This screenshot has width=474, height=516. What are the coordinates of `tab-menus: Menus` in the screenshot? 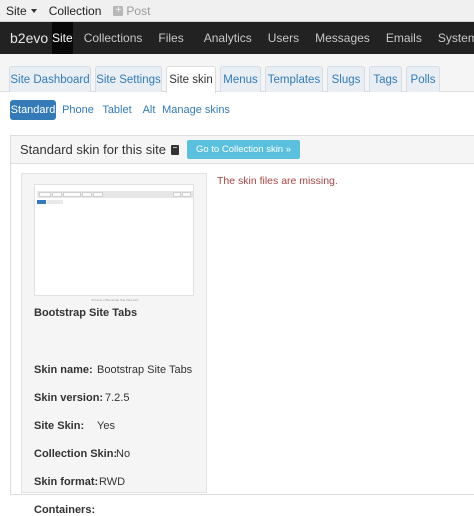 It's located at (240, 79).